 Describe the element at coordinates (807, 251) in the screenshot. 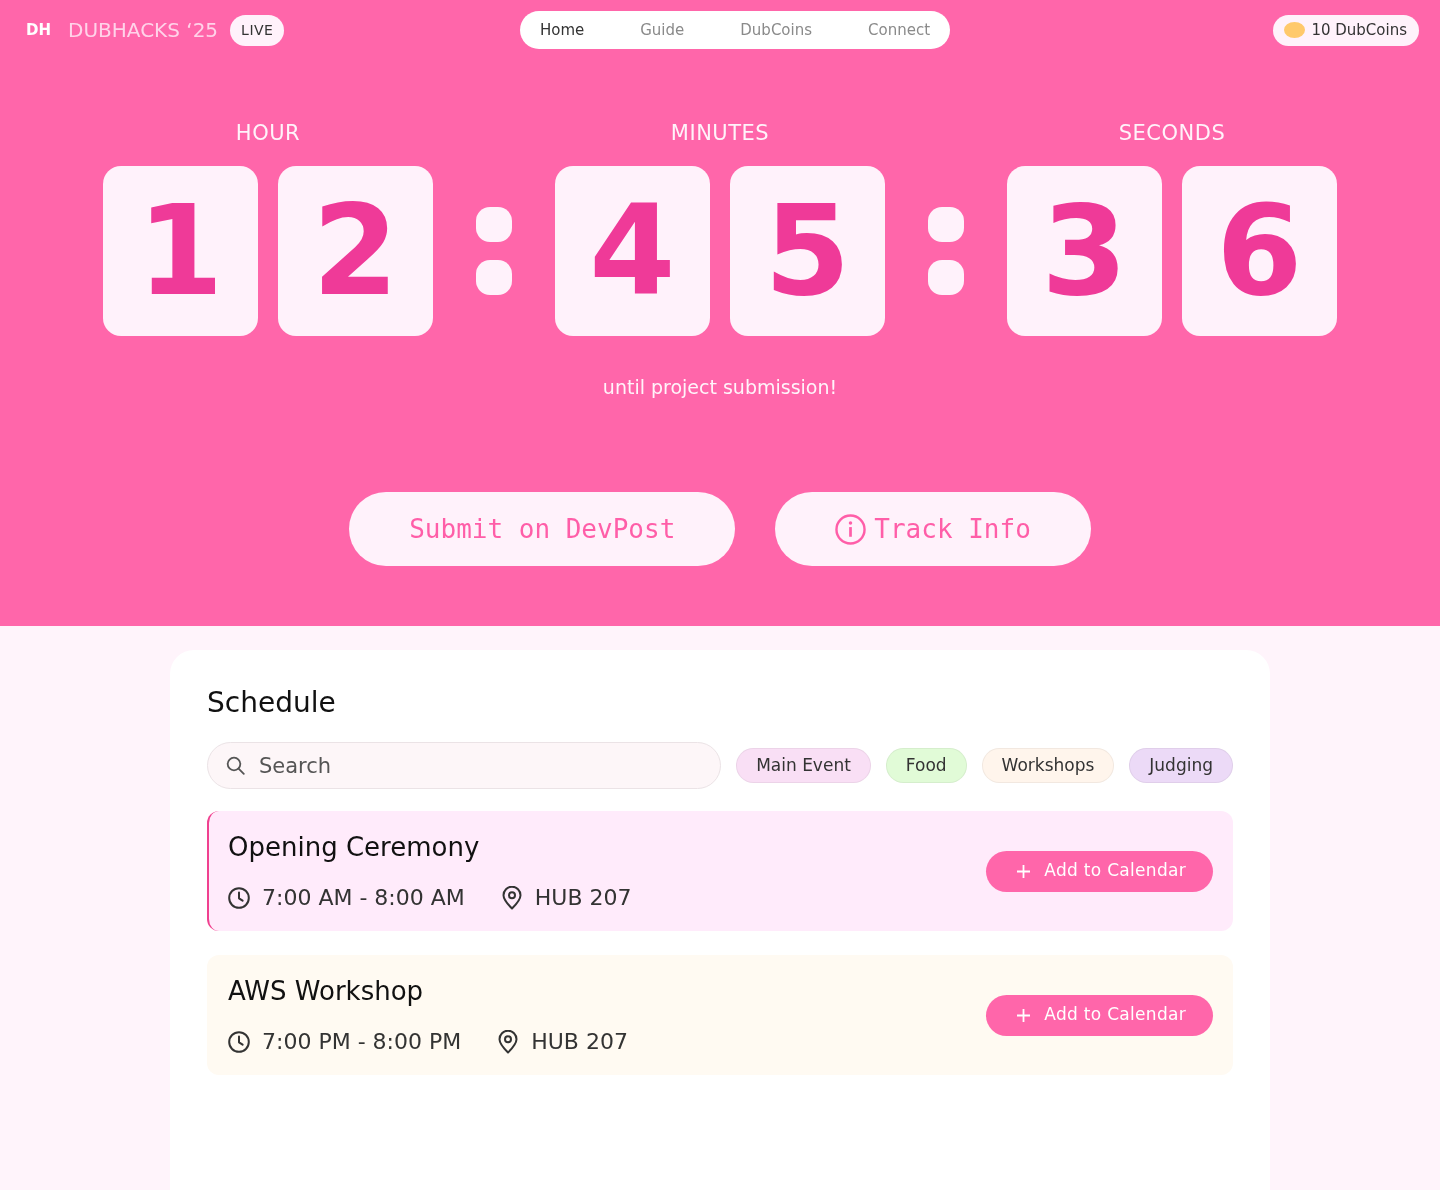

I see `countdown-digit: 5` at that location.